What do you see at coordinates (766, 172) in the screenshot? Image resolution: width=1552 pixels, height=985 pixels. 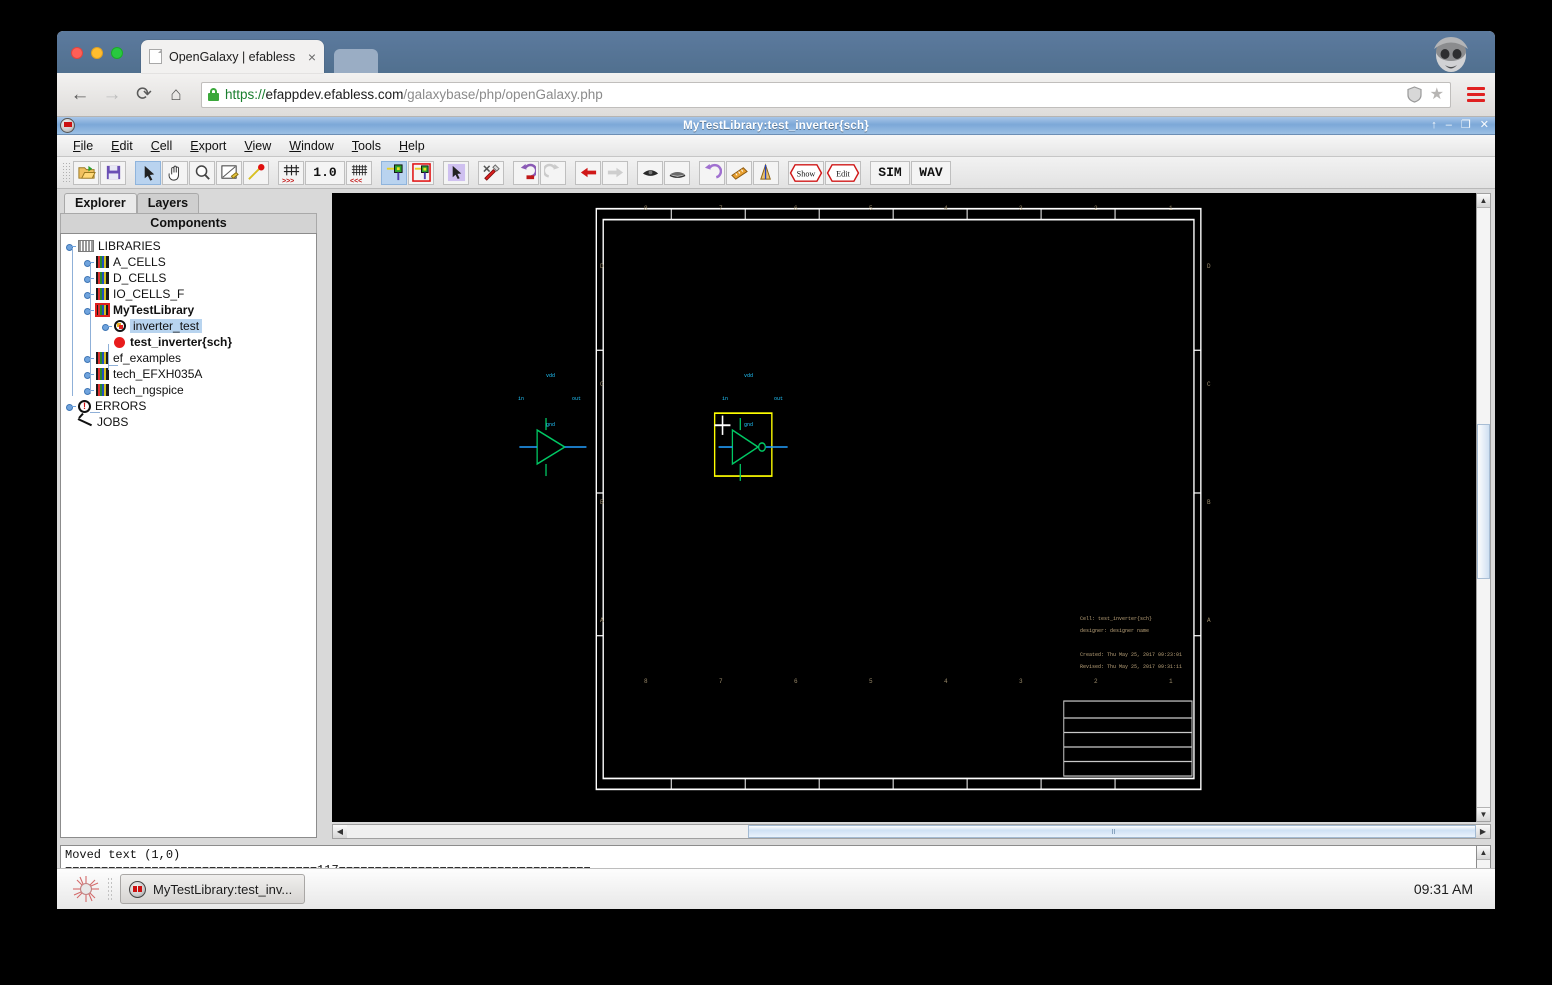 I see `measure-button` at bounding box center [766, 172].